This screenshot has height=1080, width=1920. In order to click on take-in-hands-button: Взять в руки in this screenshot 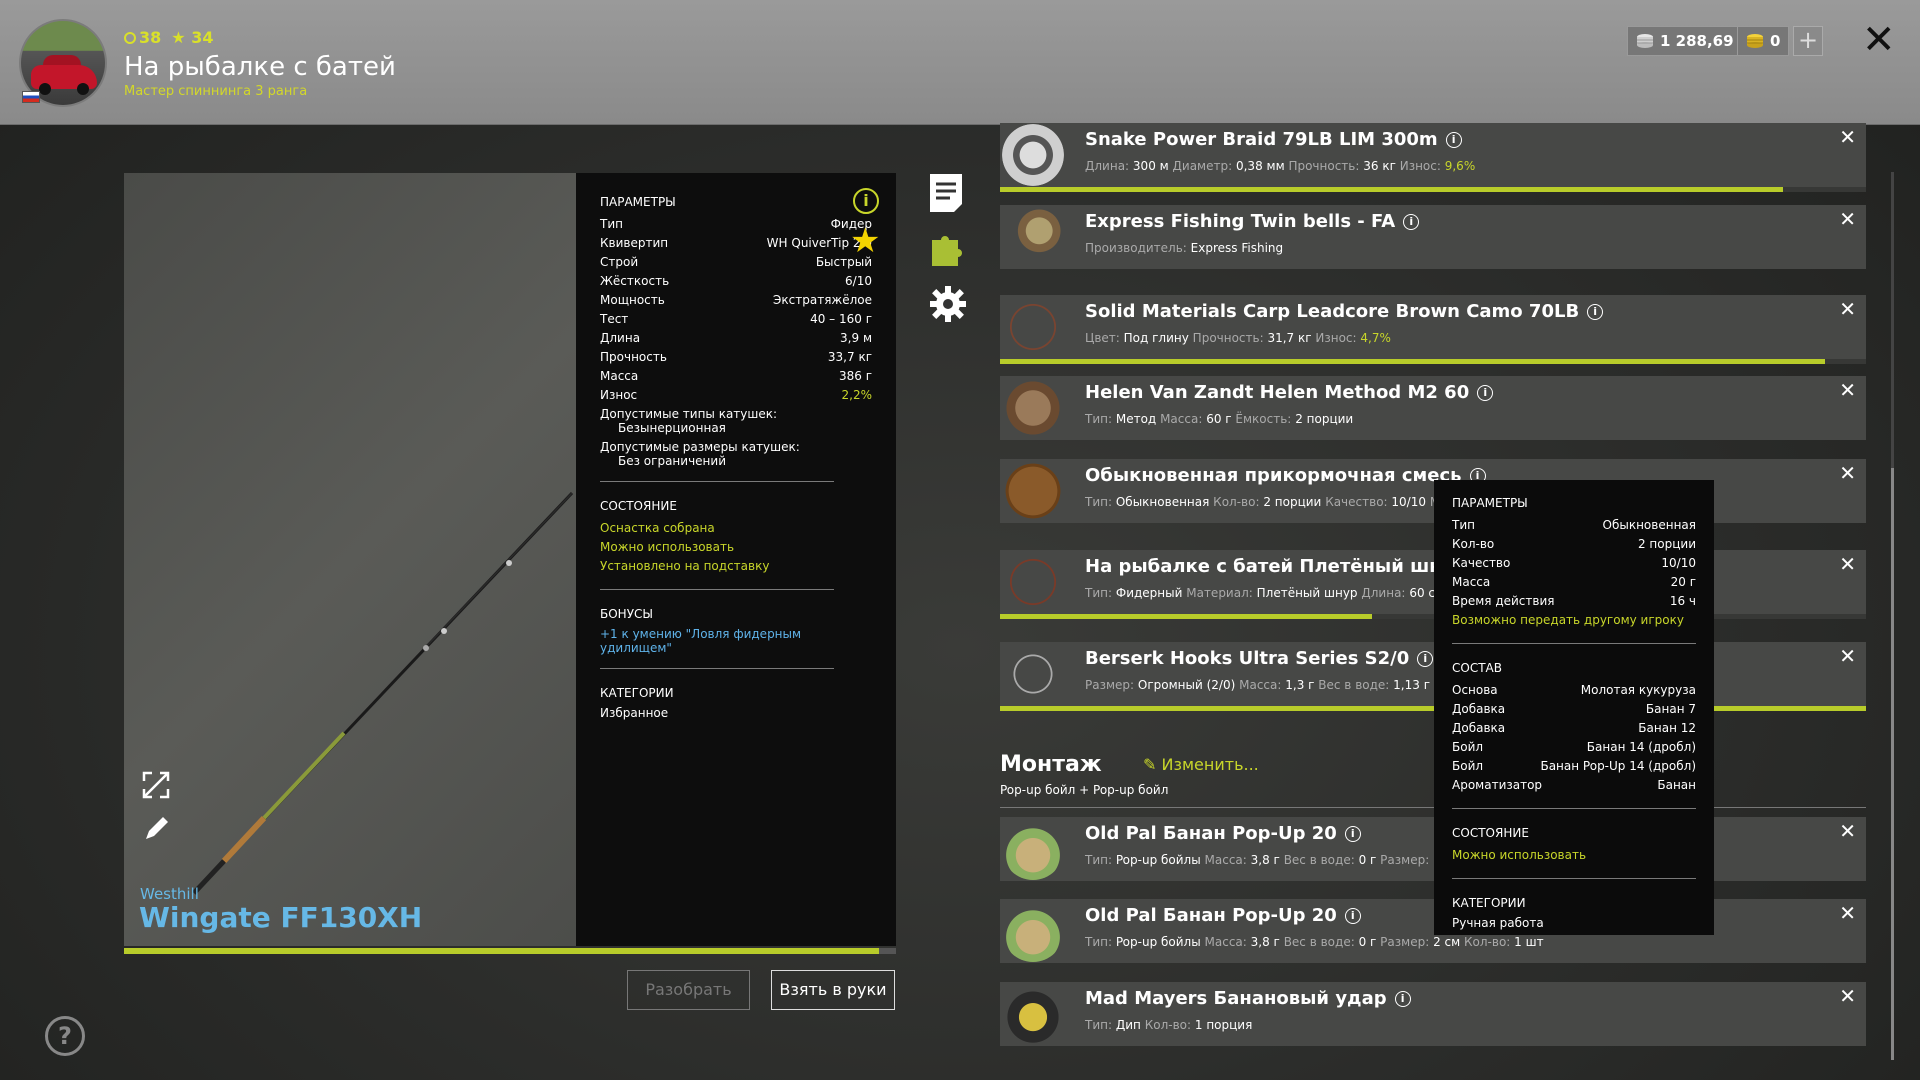, I will do `click(833, 990)`.